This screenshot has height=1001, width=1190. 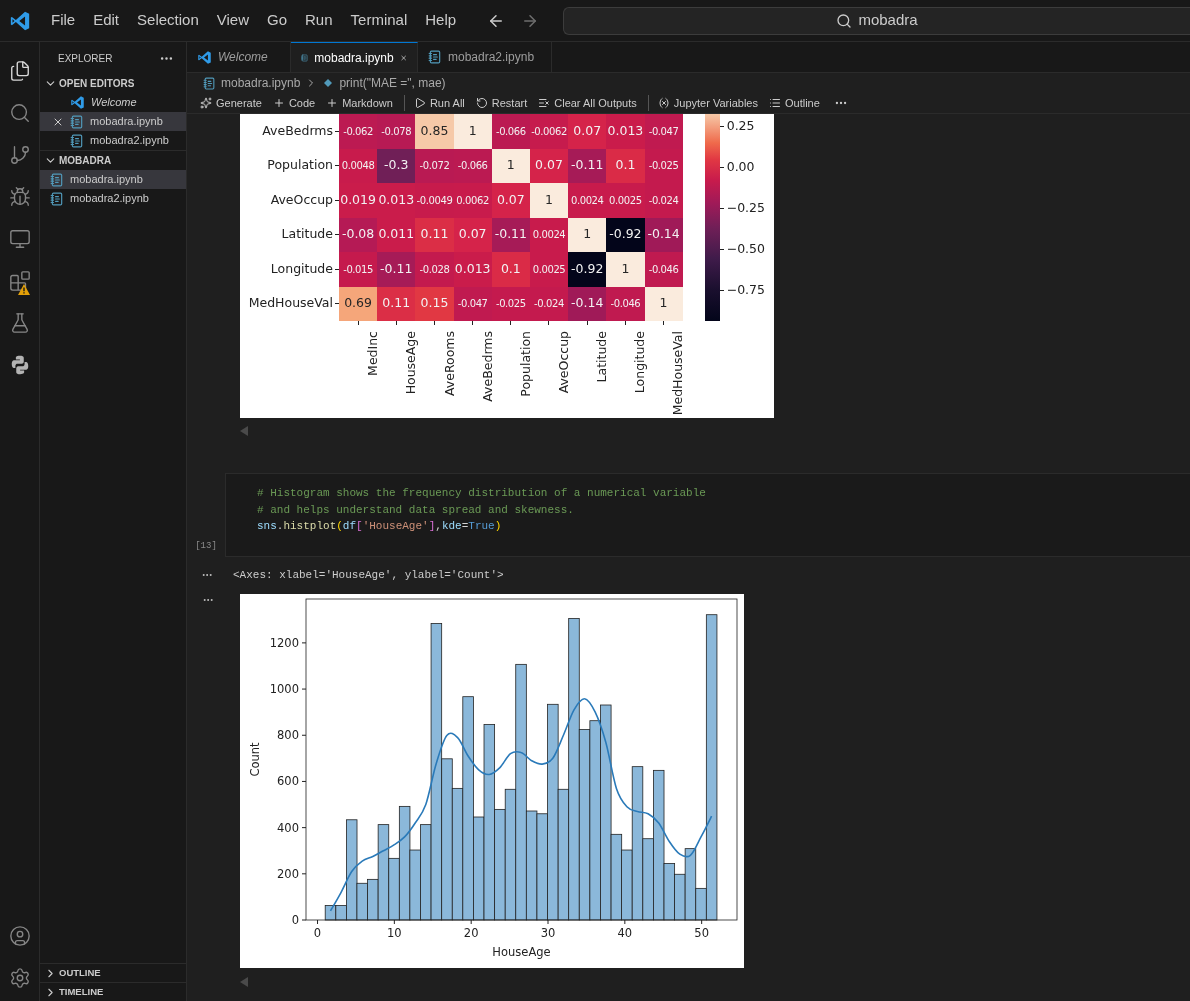 What do you see at coordinates (358, 303) in the screenshot?
I see `heatmap-cell: 0.69` at bounding box center [358, 303].